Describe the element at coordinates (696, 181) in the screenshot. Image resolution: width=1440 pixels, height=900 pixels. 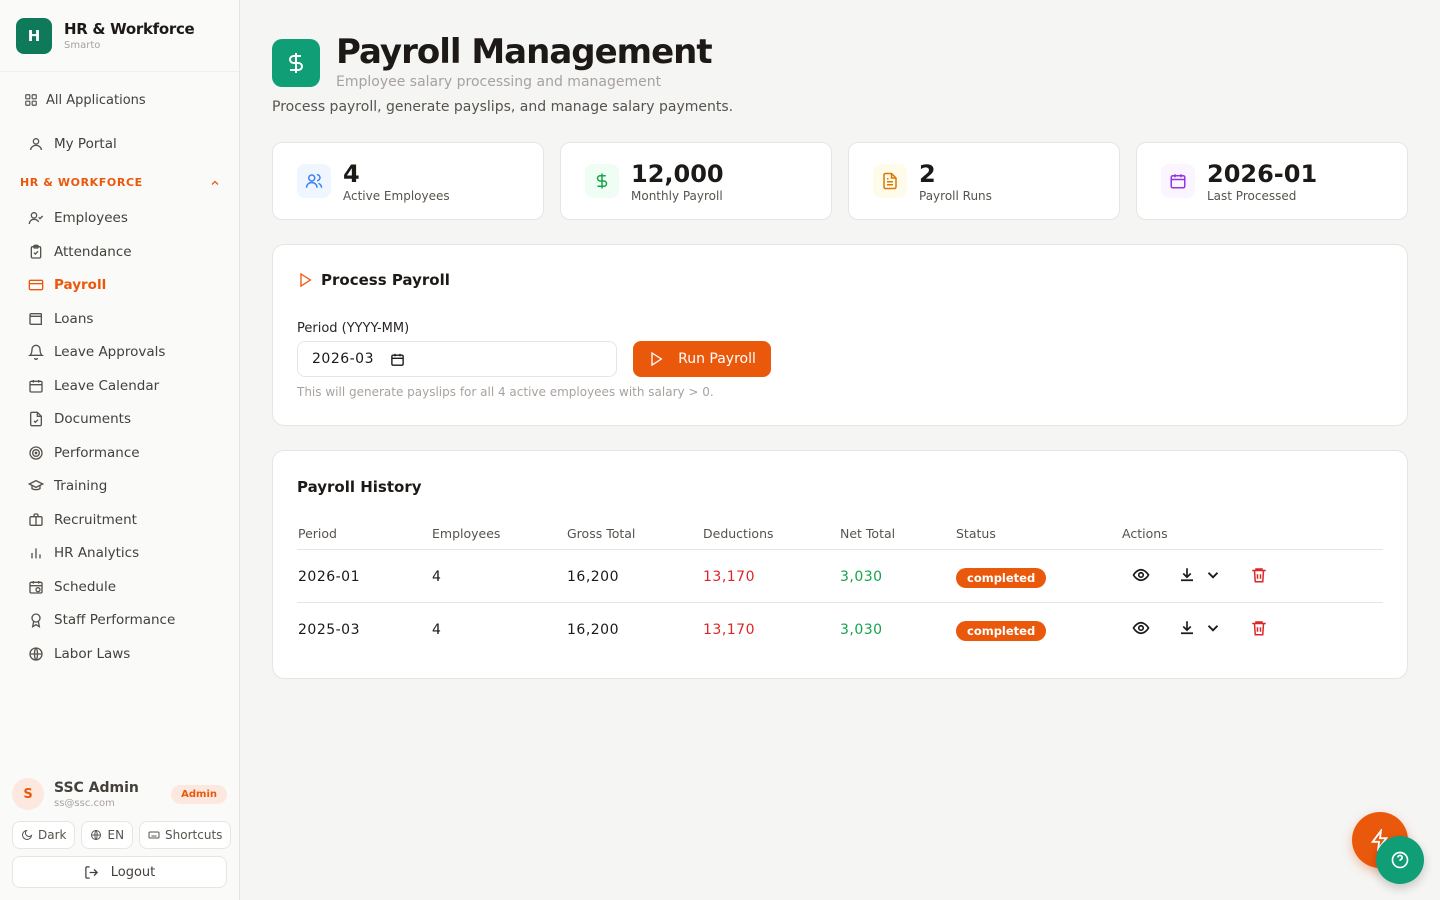
I see `stat-card-monthly-payroll: 12,000 Monthly Payroll` at that location.